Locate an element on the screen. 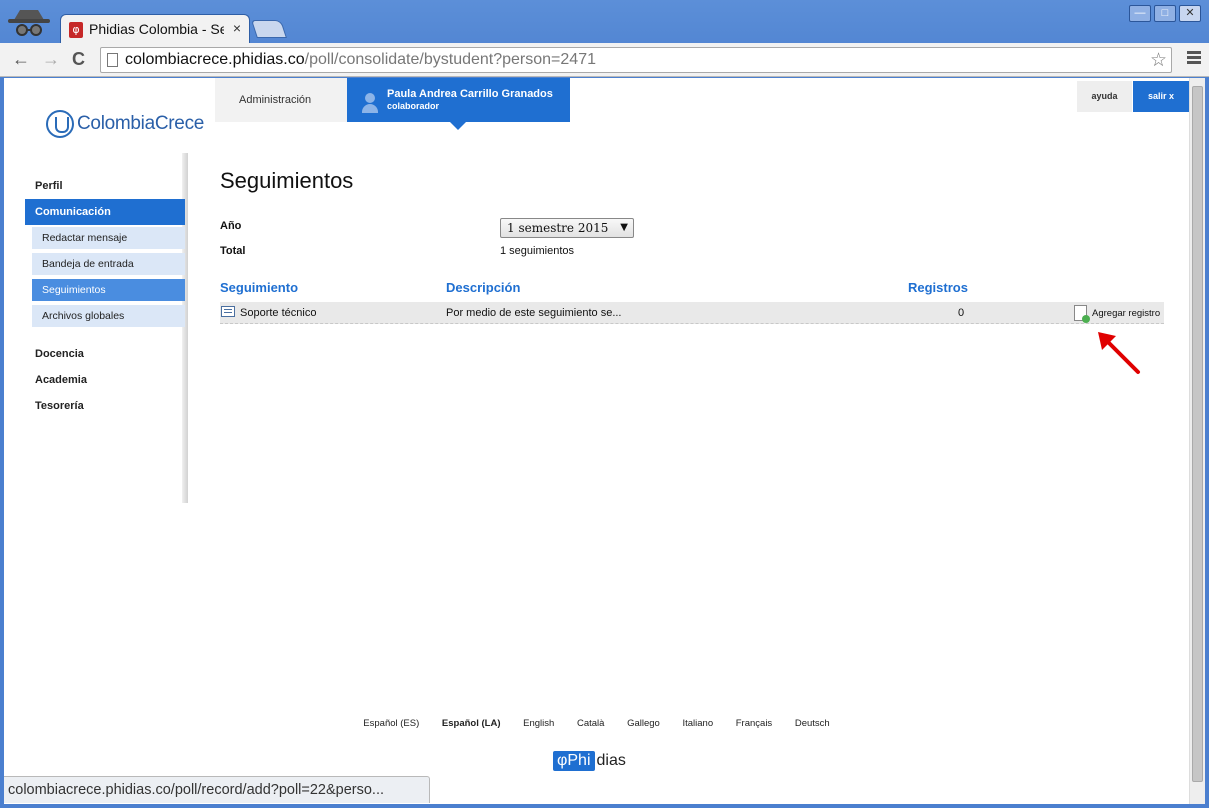  phidias-logo-mark: φPhi is located at coordinates (574, 761).